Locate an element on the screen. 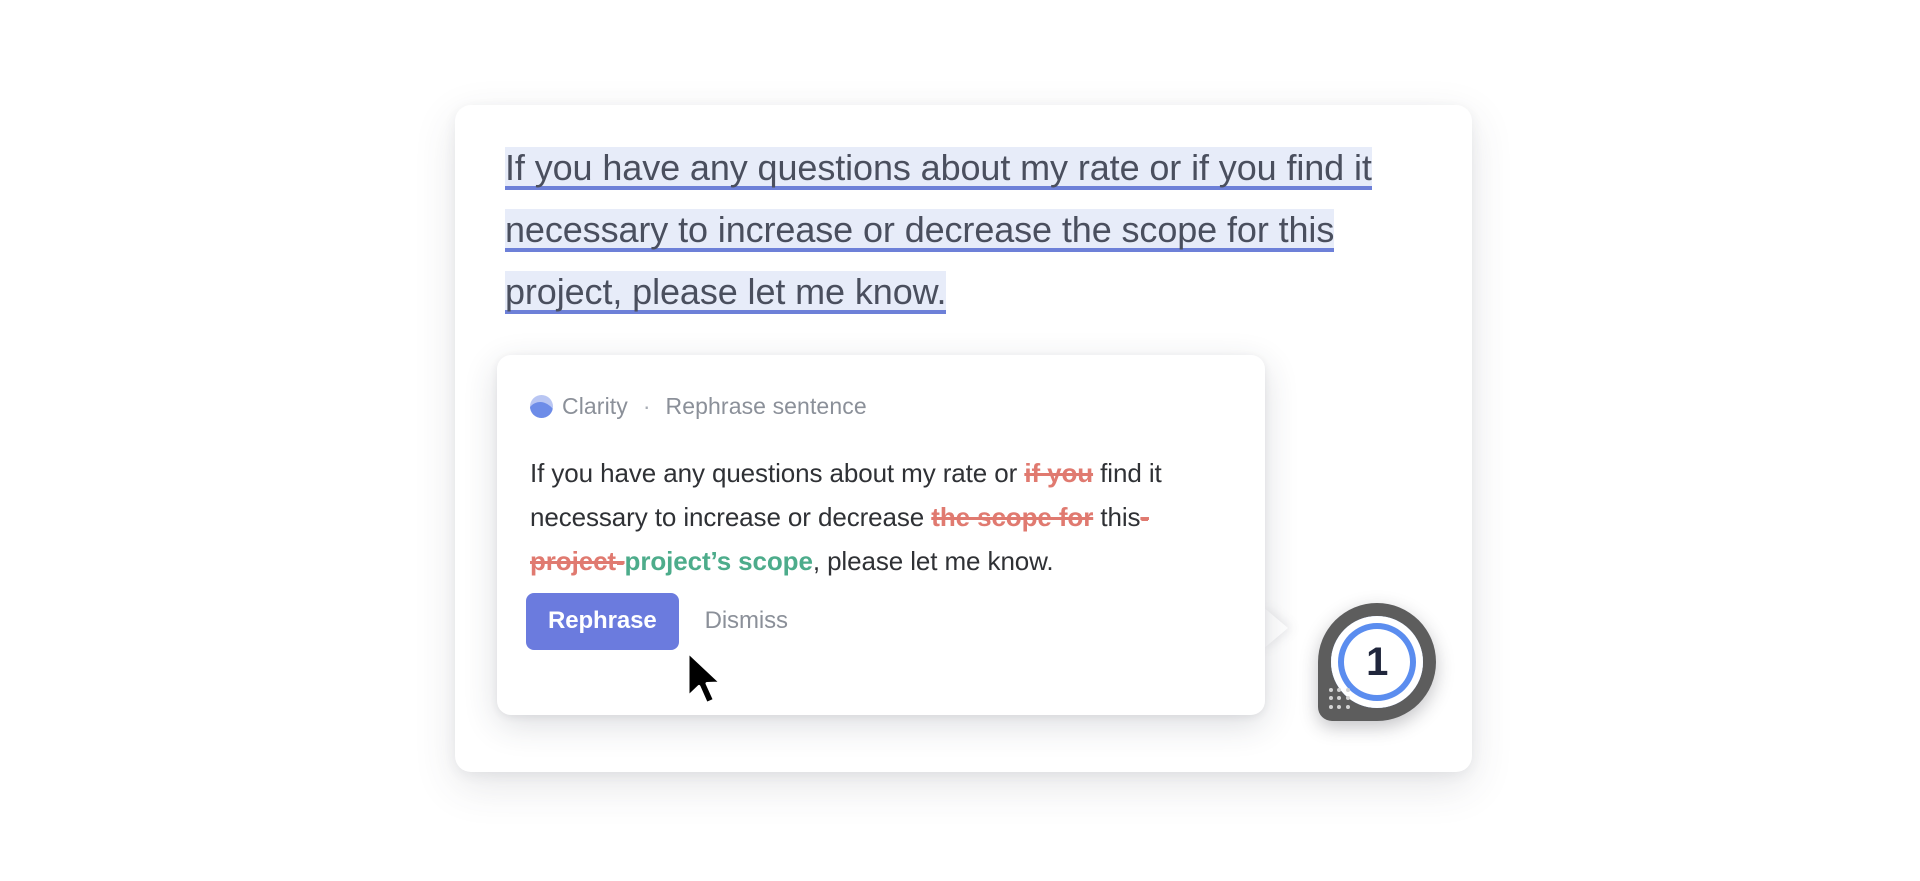 The width and height of the screenshot is (1920, 881). rephrase-button: Rephrase is located at coordinates (602, 621).